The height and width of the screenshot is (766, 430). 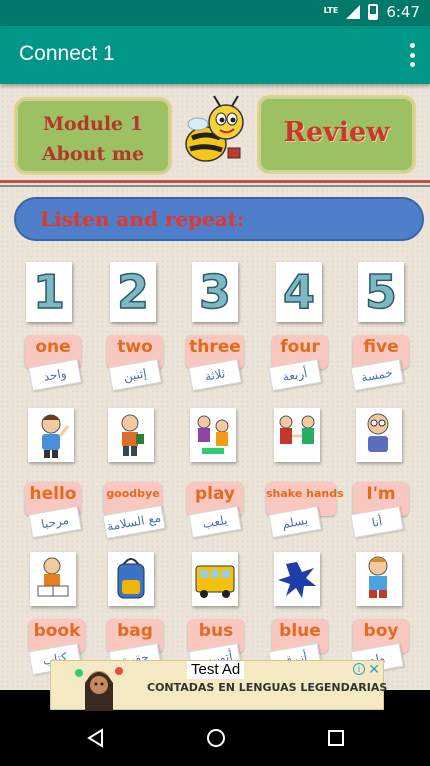 I want to click on word-en: I'm, so click(x=381, y=494).